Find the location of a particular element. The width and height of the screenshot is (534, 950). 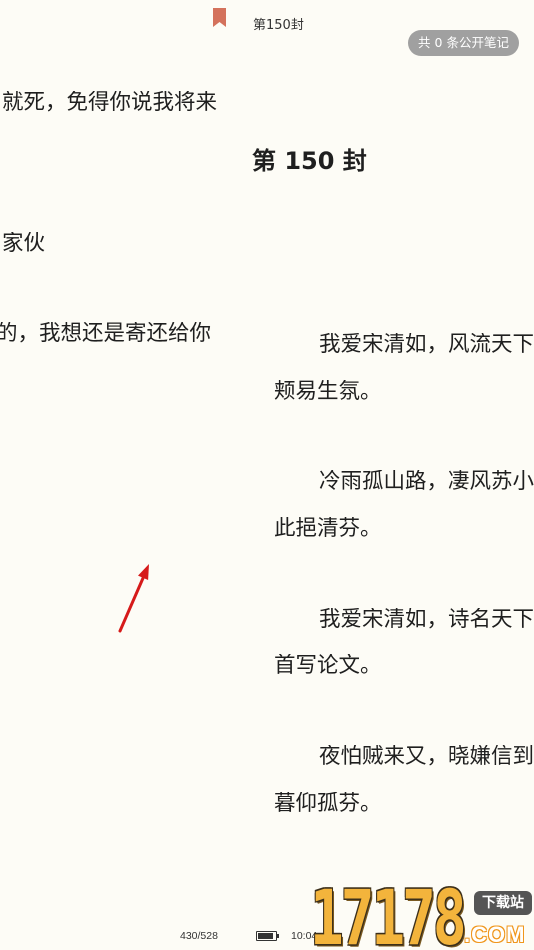

page-progress: 430/528 is located at coordinates (199, 936).